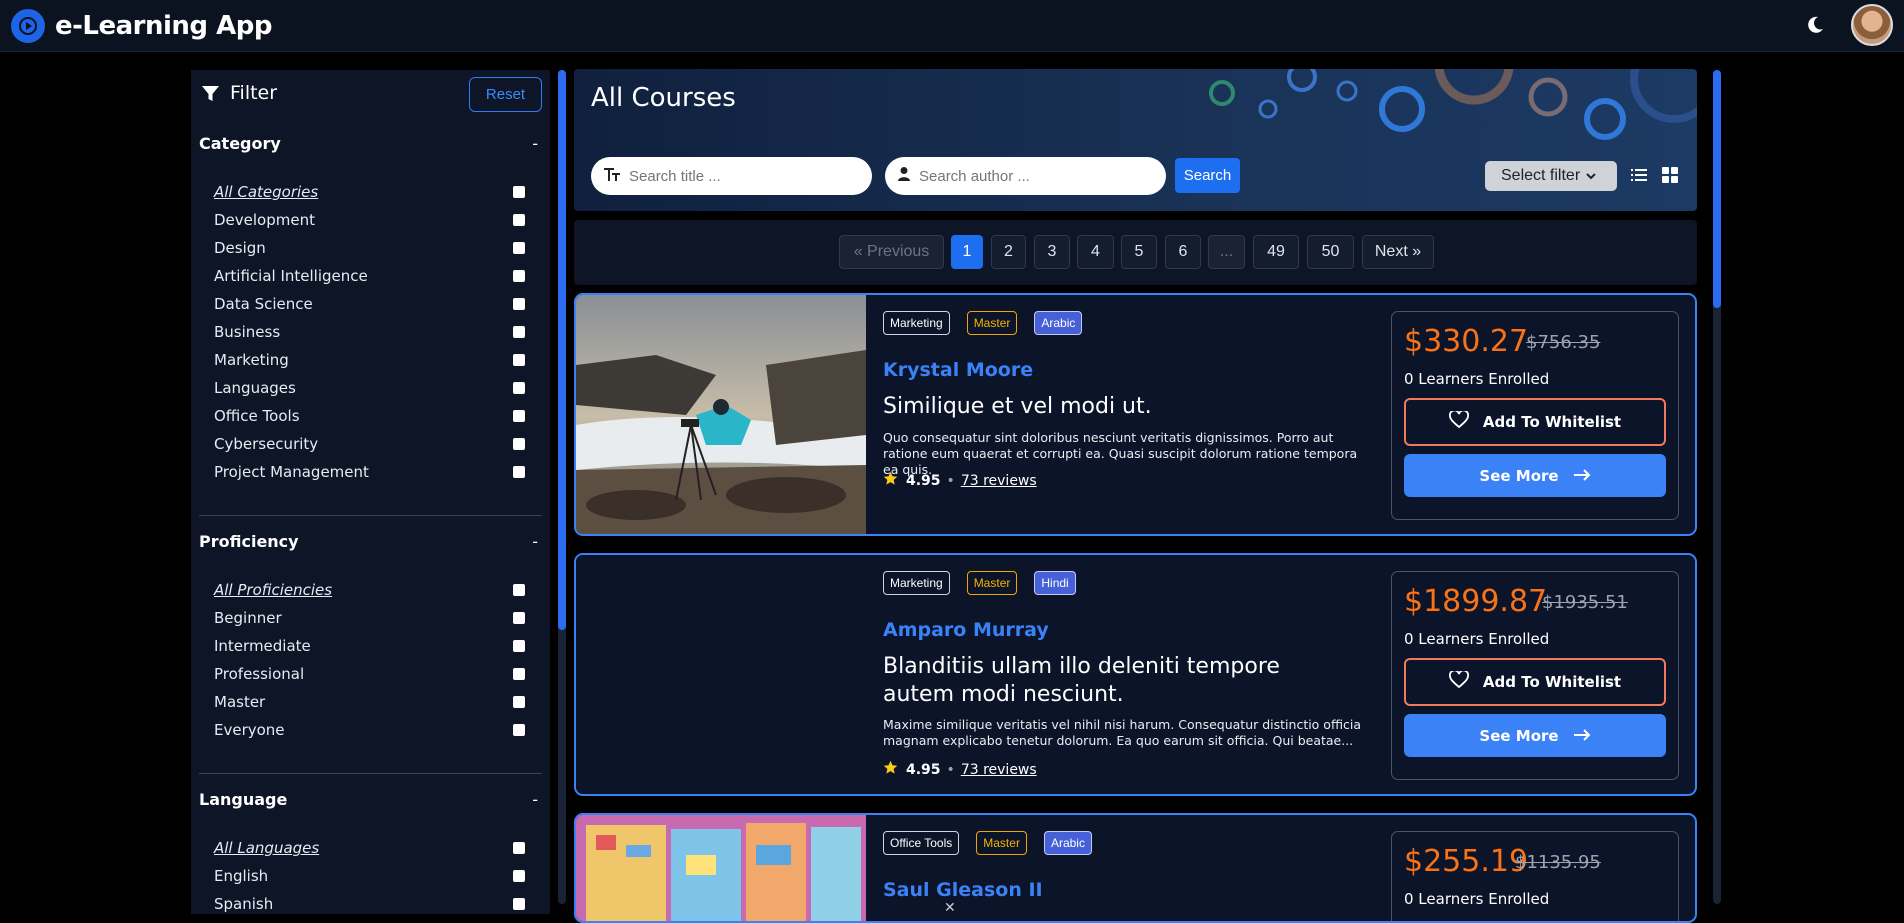 The image size is (1904, 923). Describe the element at coordinates (247, 332) in the screenshot. I see `filter-option-label: Business` at that location.